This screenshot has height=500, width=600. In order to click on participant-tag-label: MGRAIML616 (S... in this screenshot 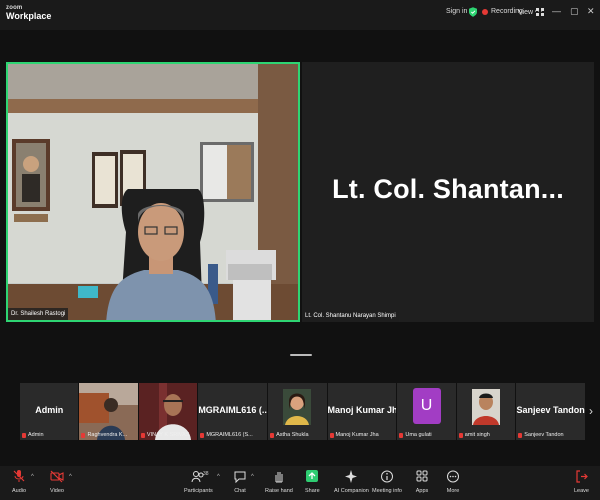, I will do `click(229, 435)`.